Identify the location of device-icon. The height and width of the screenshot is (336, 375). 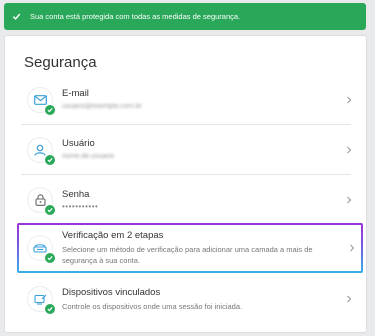
(39, 299).